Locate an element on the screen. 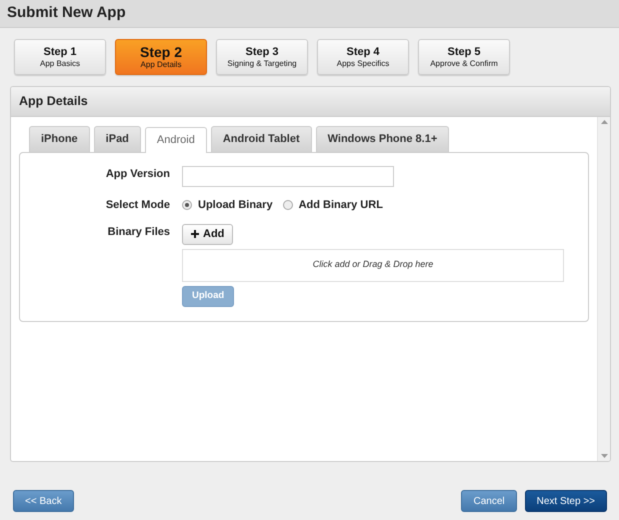 Image resolution: width=619 pixels, height=520 pixels. tab: Windows Phone 8.1+ is located at coordinates (383, 139).